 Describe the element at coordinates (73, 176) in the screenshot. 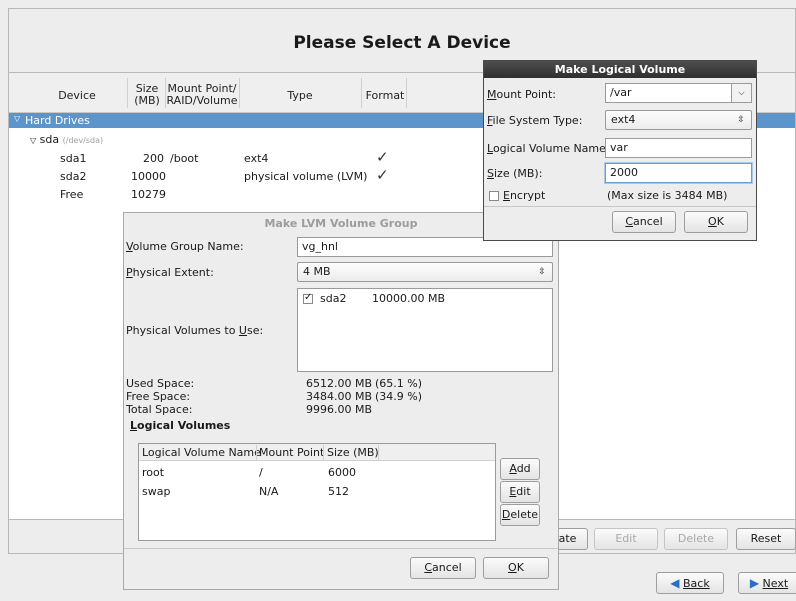

I see `partition-device: sda2` at that location.